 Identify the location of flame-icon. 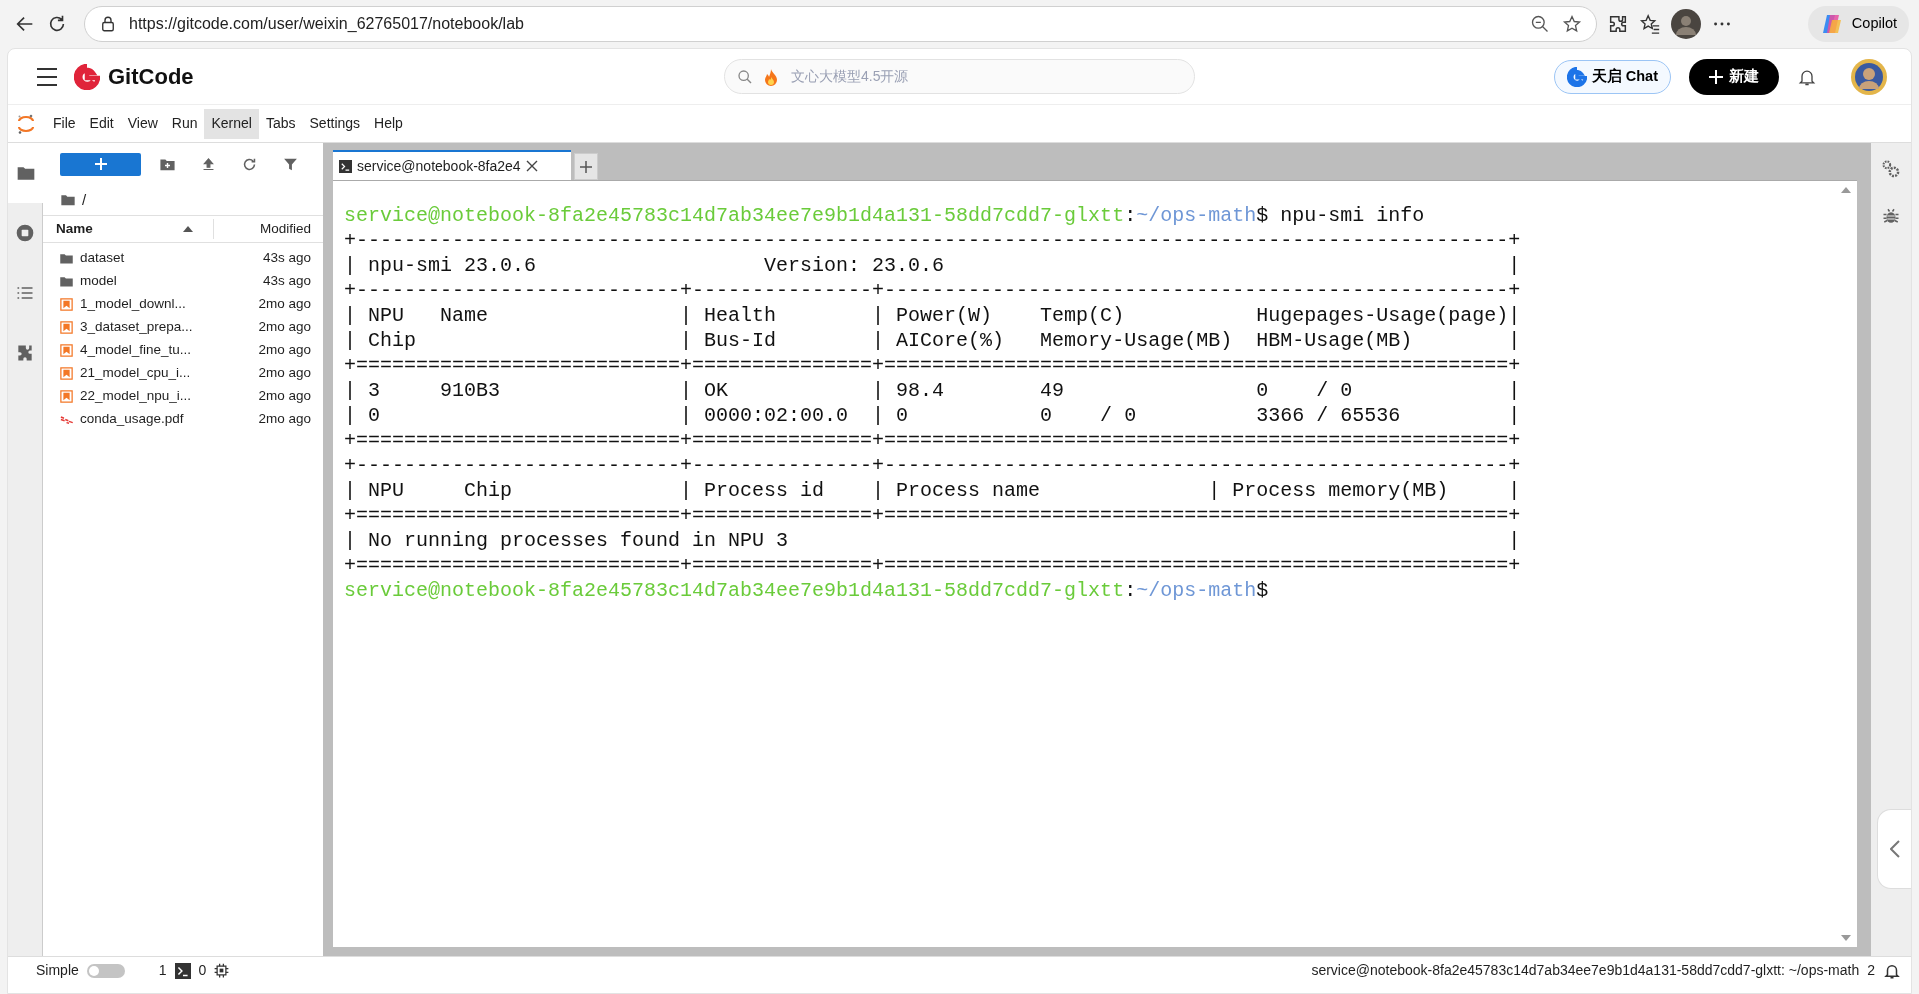
(771, 76).